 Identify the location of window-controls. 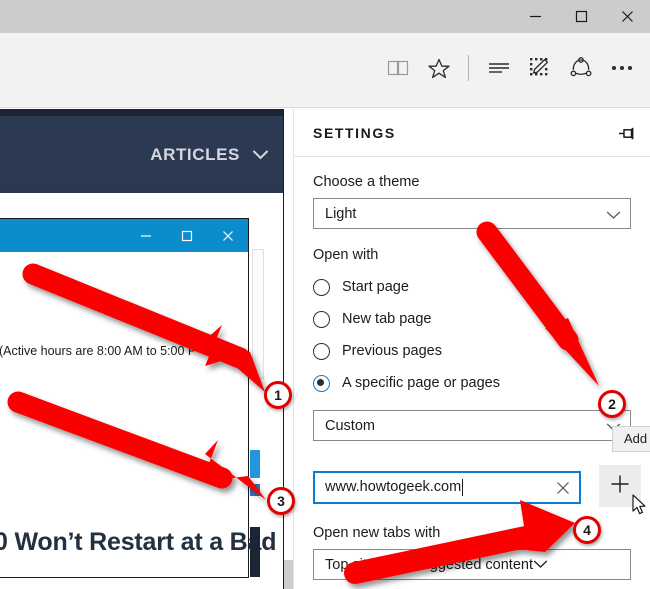
(581, 16).